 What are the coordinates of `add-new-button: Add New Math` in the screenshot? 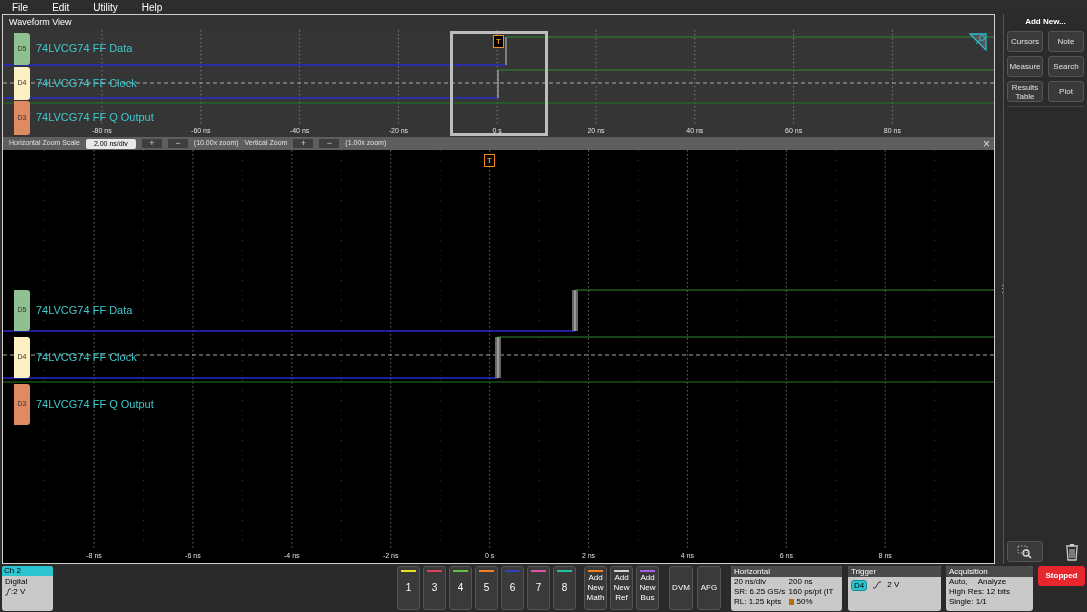 It's located at (595, 588).